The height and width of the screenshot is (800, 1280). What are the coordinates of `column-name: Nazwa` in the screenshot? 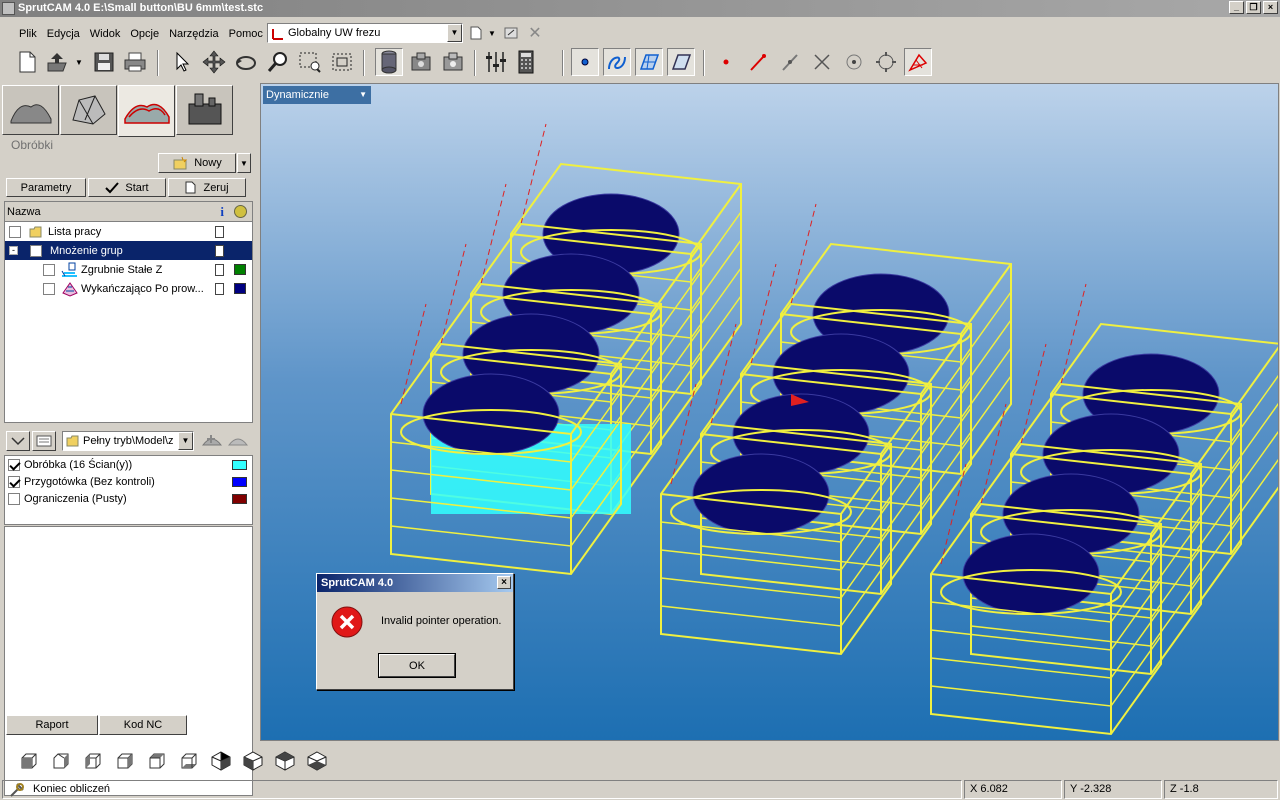 It's located at (24, 211).